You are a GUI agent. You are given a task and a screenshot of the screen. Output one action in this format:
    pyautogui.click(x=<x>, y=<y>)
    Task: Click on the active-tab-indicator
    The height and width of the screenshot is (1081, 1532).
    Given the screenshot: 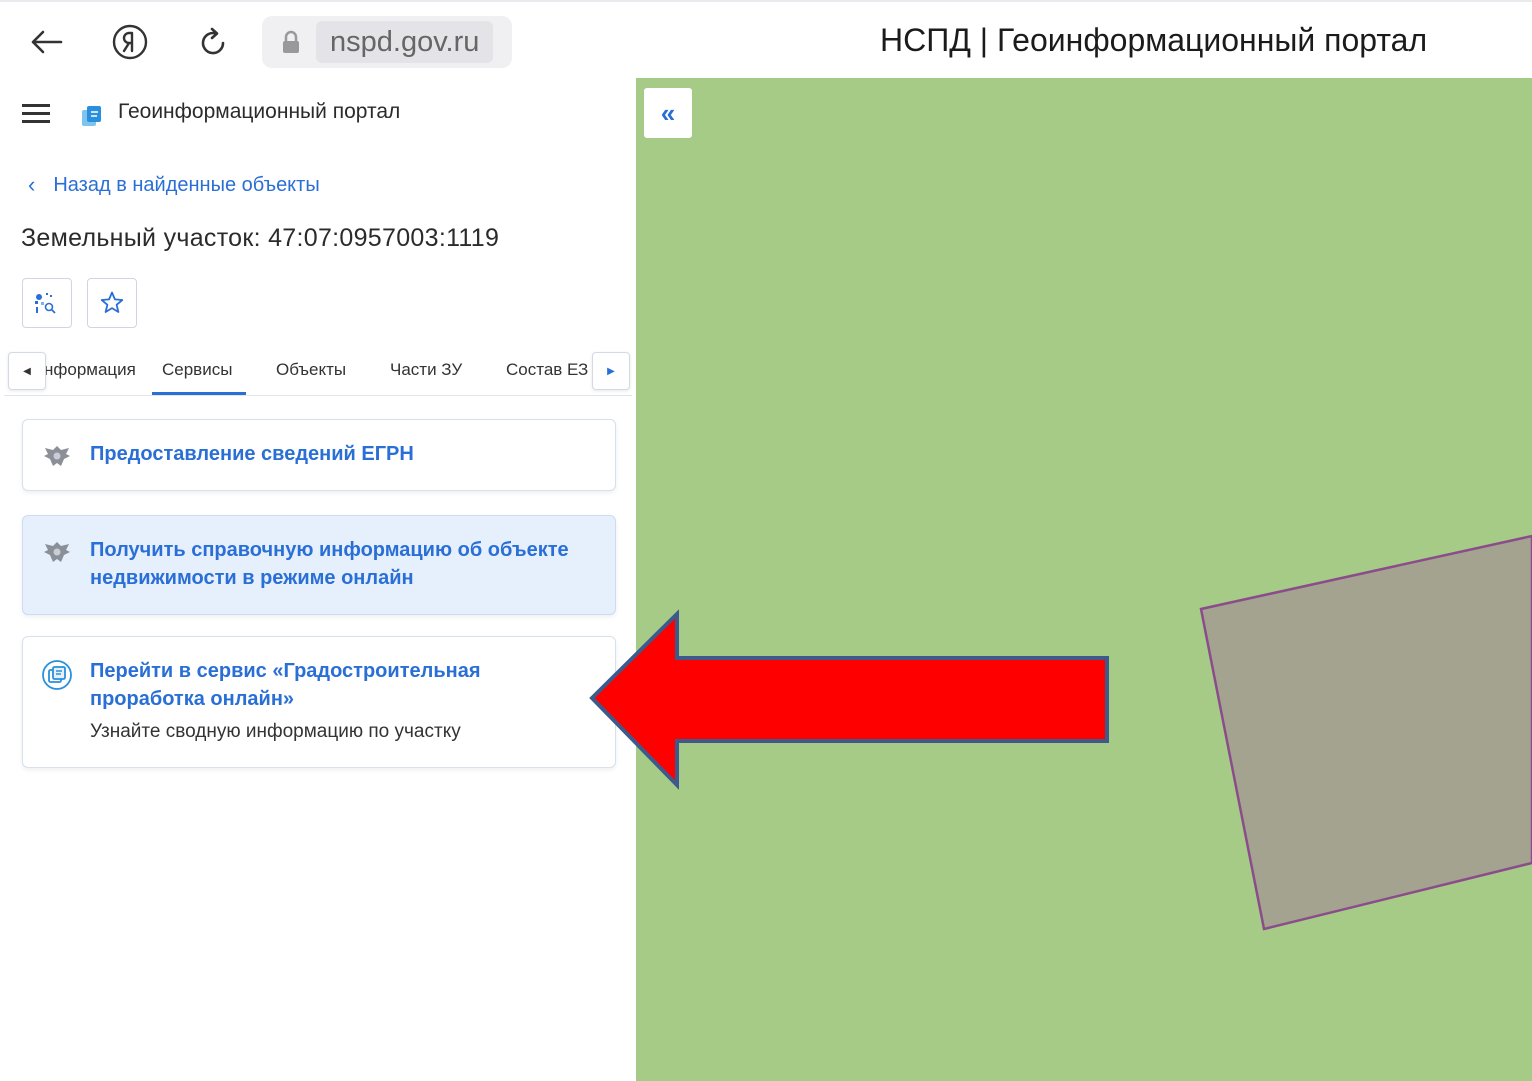 What is the action you would take?
    pyautogui.click(x=199, y=393)
    